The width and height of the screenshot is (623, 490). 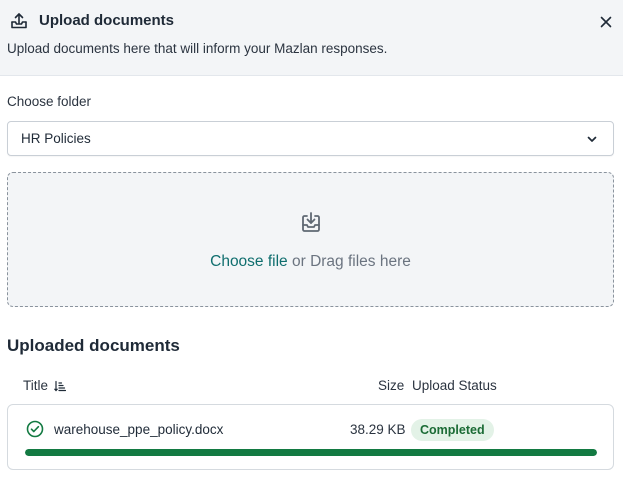 What do you see at coordinates (454, 385) in the screenshot?
I see `column-header-status: Upload Status` at bounding box center [454, 385].